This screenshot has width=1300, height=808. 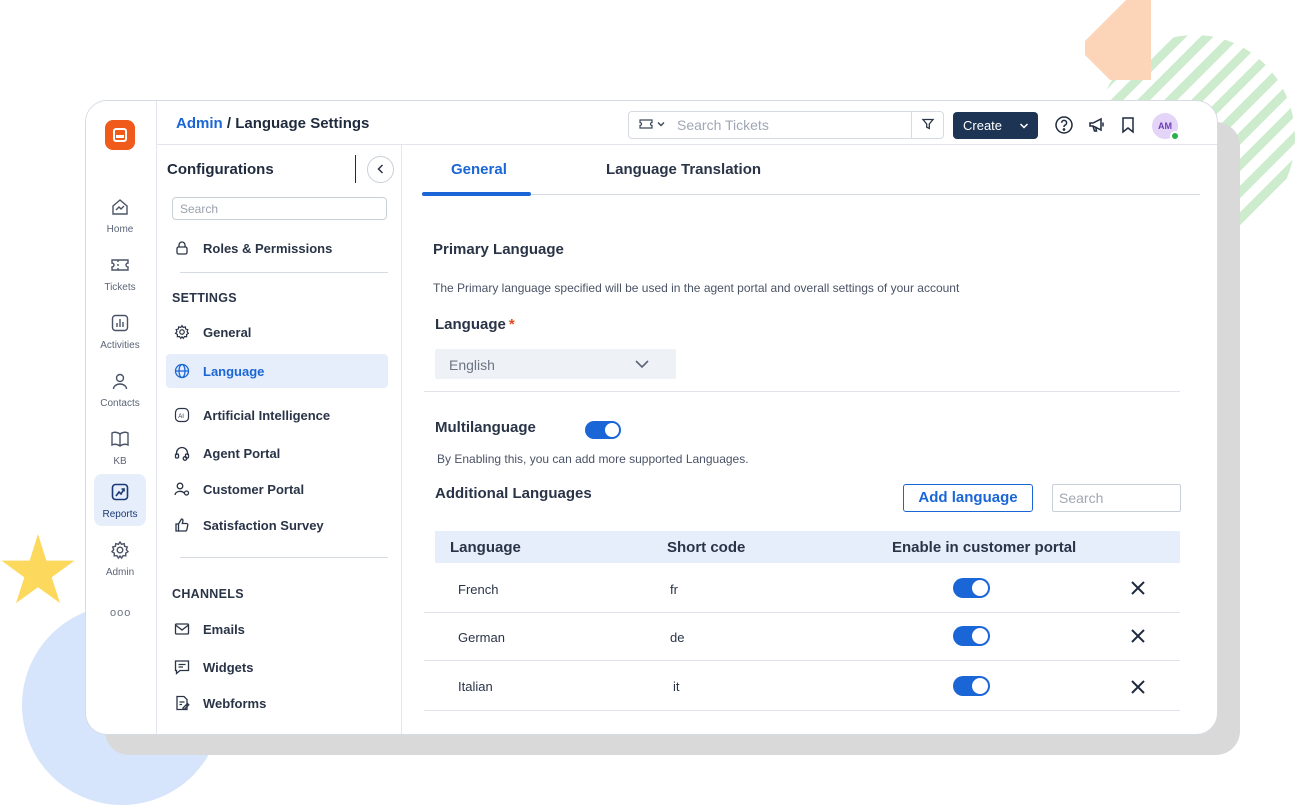 I want to click on decorative-star, so click(x=38, y=572).